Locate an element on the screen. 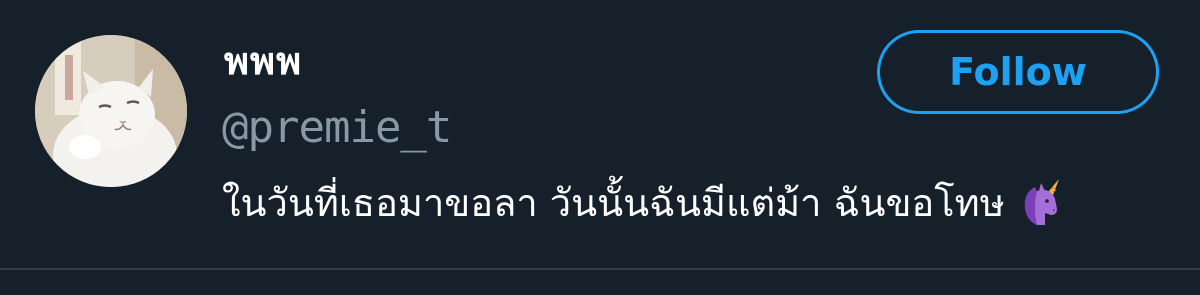  follow-button: Follow is located at coordinates (1018, 72).